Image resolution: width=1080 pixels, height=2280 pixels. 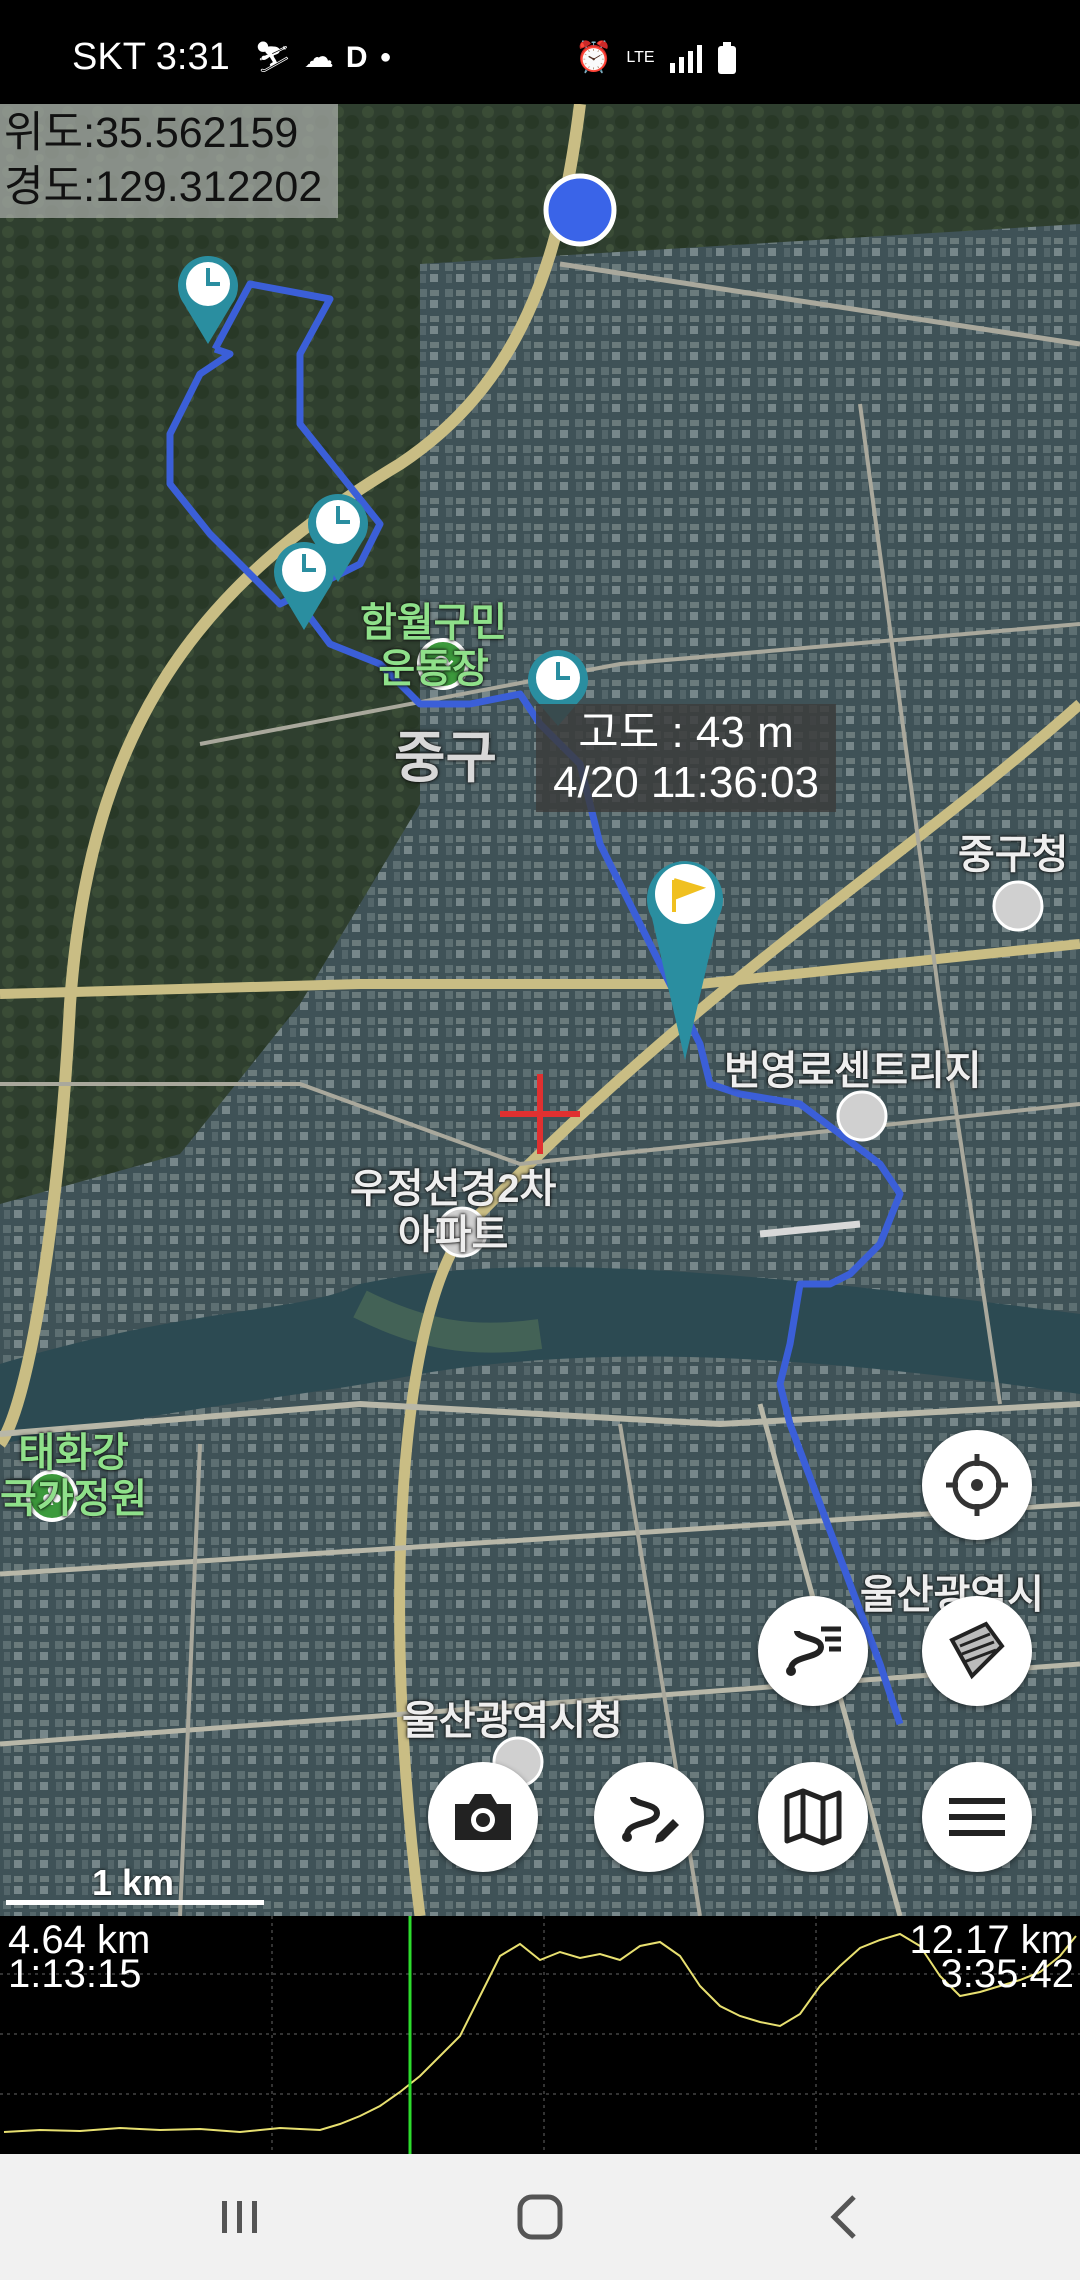 I want to click on route-list-button, so click(x=813, y=1651).